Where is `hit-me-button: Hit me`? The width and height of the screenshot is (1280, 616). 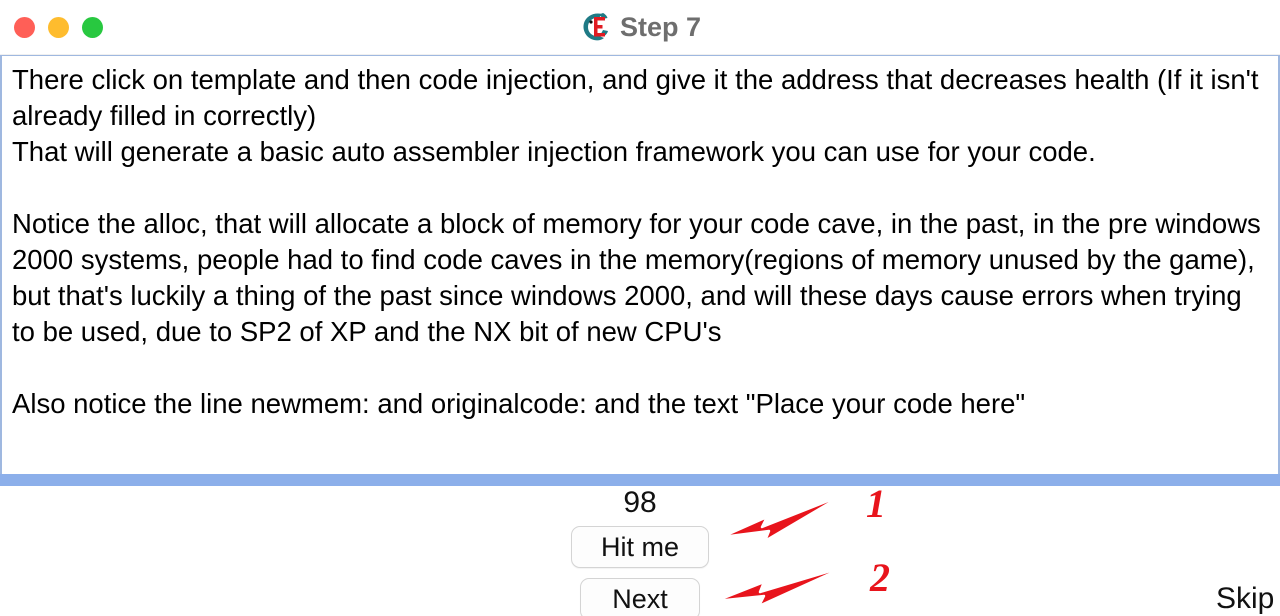 hit-me-button: Hit me is located at coordinates (640, 547).